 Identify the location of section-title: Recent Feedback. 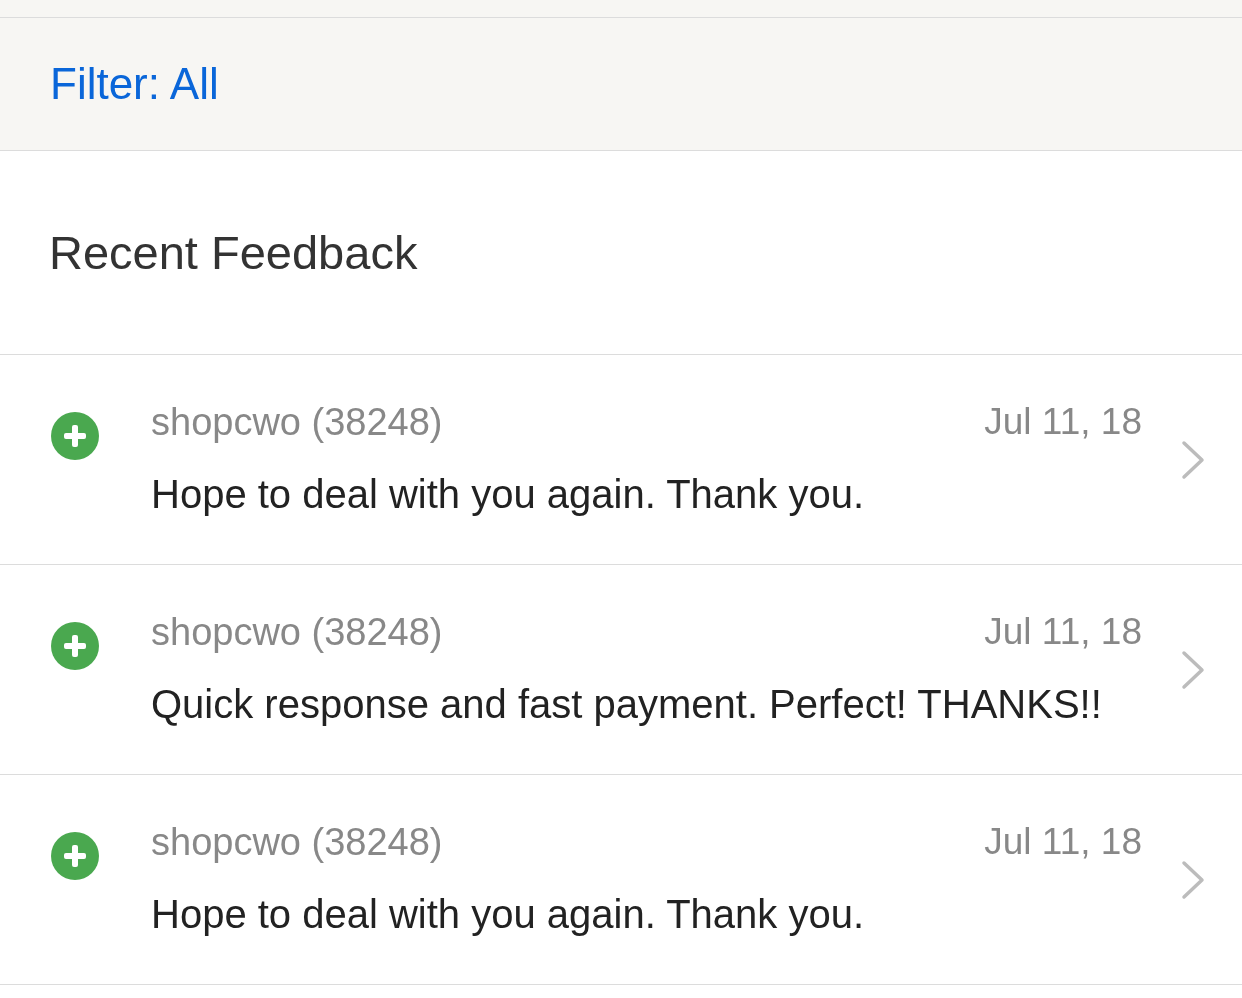
(233, 252).